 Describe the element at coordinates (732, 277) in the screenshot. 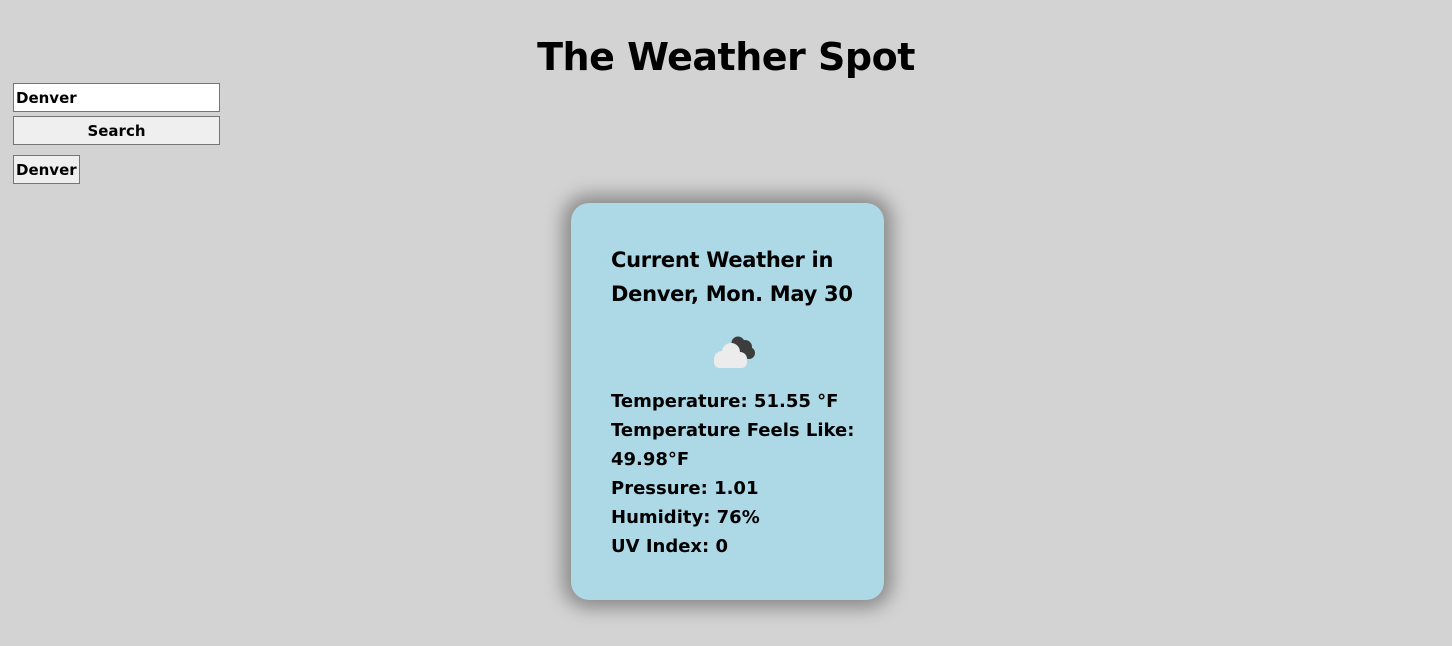

I see `weather-card-heading: Current Weather in Denver, Mon. May 30` at that location.